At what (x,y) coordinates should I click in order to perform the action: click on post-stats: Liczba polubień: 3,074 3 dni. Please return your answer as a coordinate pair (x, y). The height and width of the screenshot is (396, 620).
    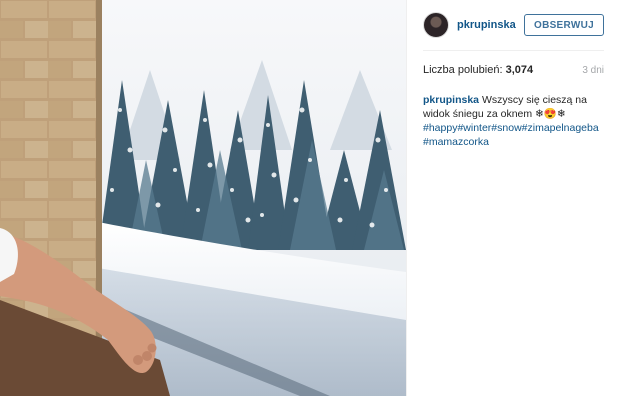
    Looking at the image, I should click on (513, 70).